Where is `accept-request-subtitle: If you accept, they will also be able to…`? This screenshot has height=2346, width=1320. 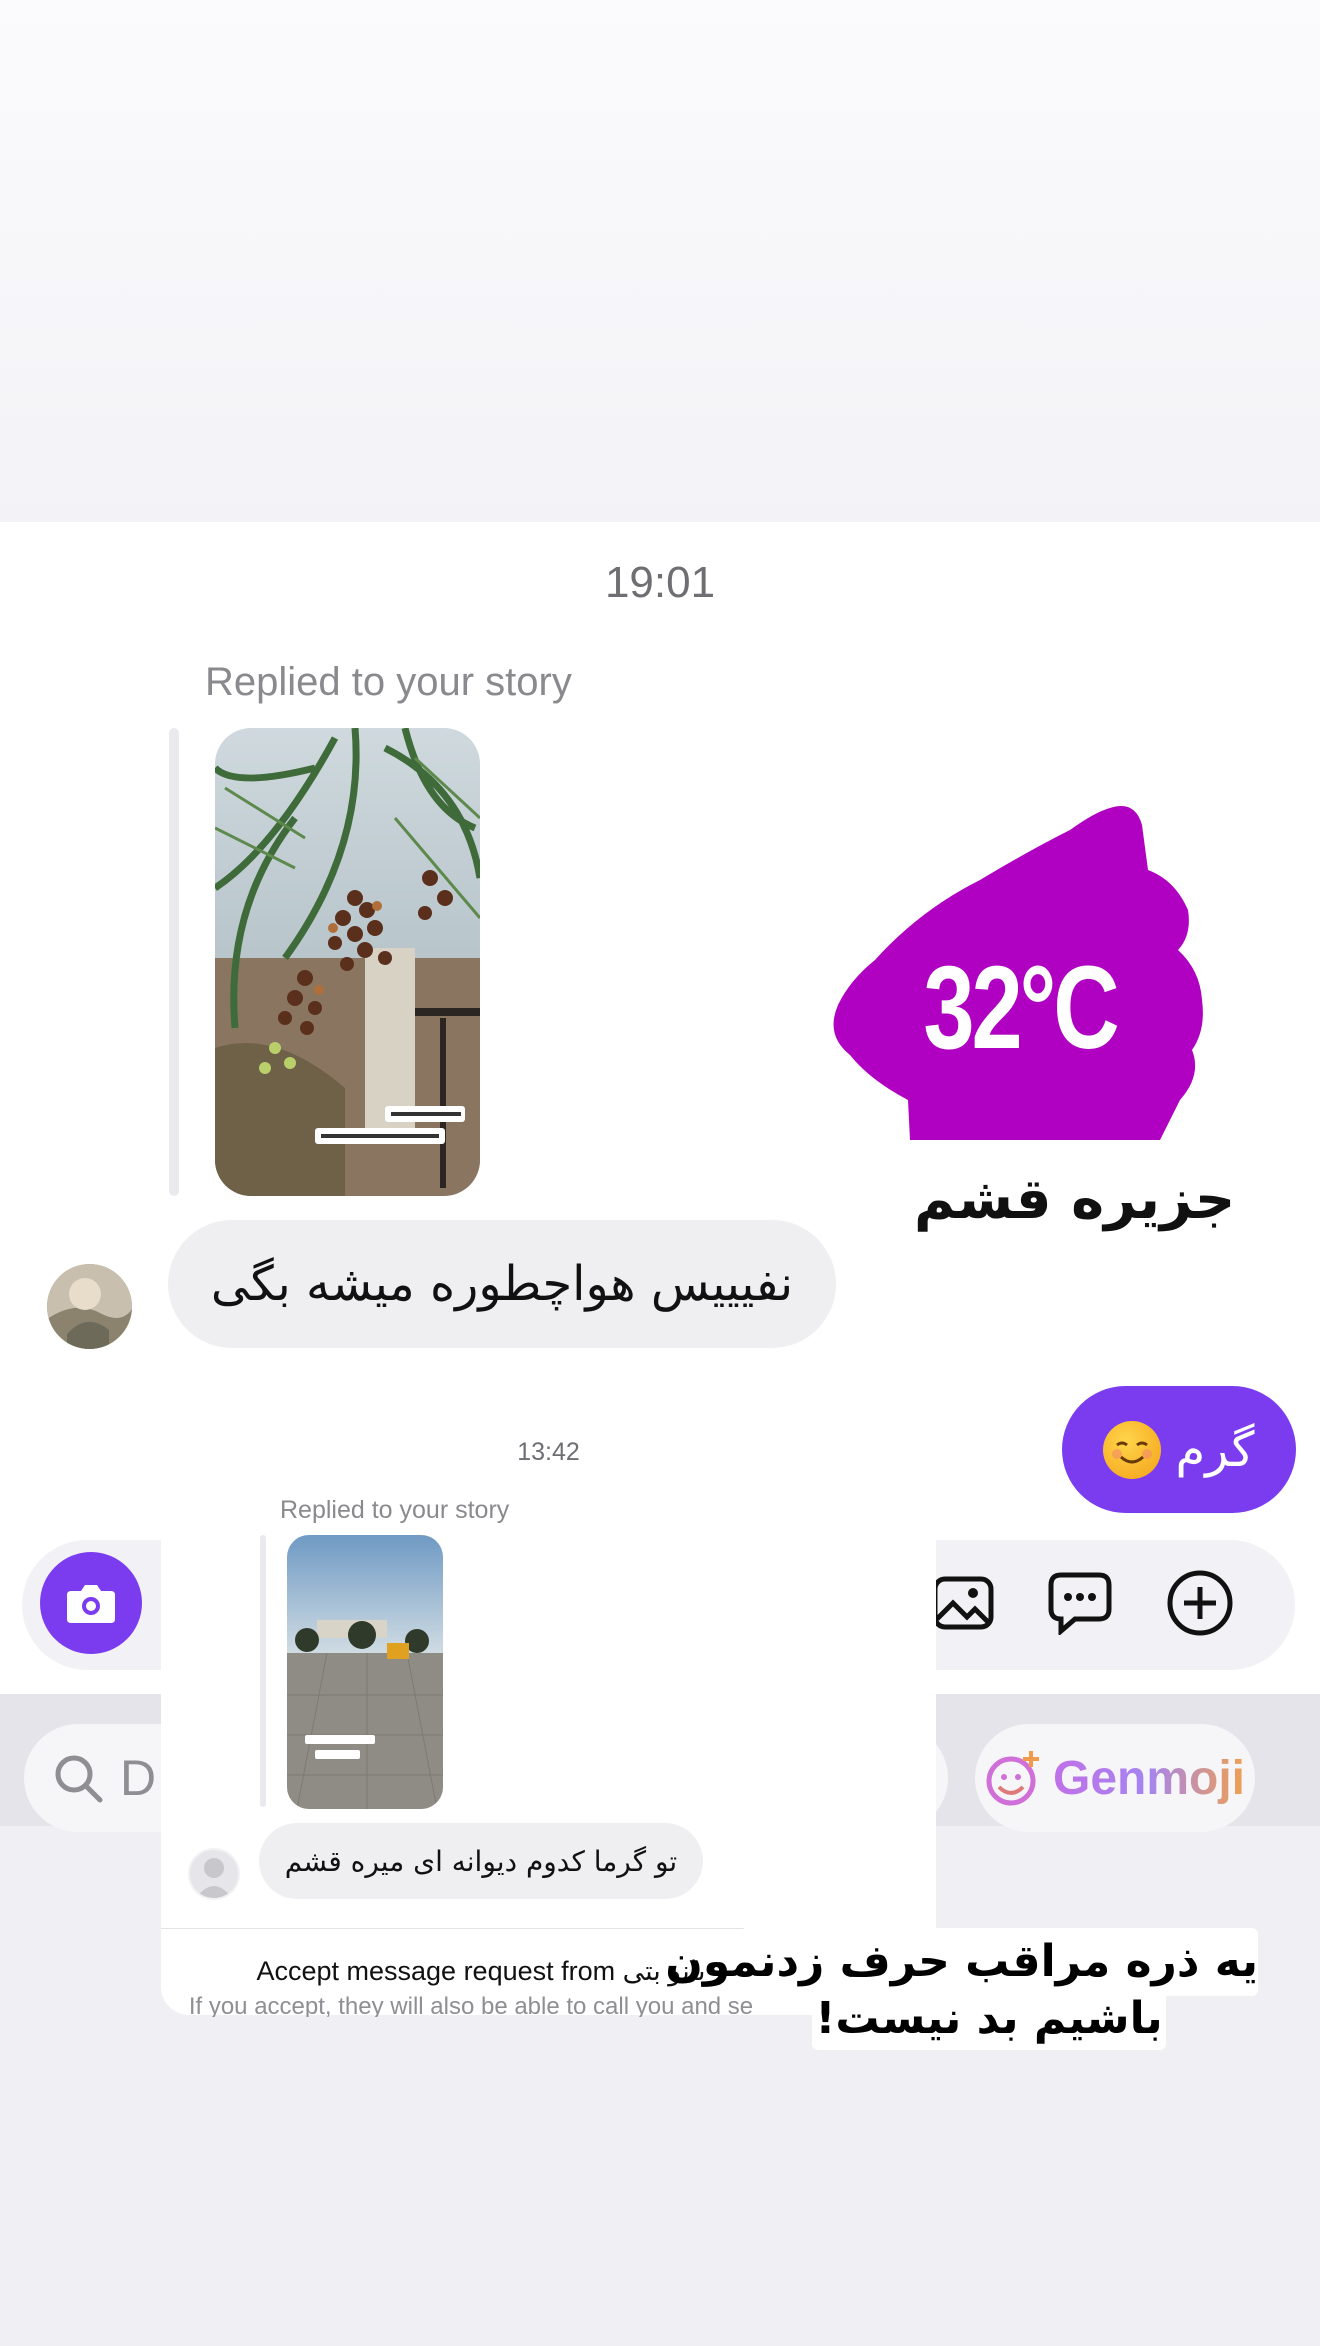 accept-request-subtitle: If you accept, they will also be able to… is located at coordinates (471, 2005).